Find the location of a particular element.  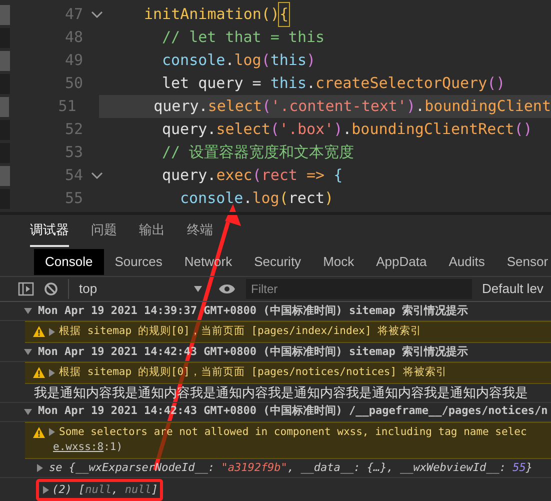

array-preview: (2) [null, null] is located at coordinates (105, 490).